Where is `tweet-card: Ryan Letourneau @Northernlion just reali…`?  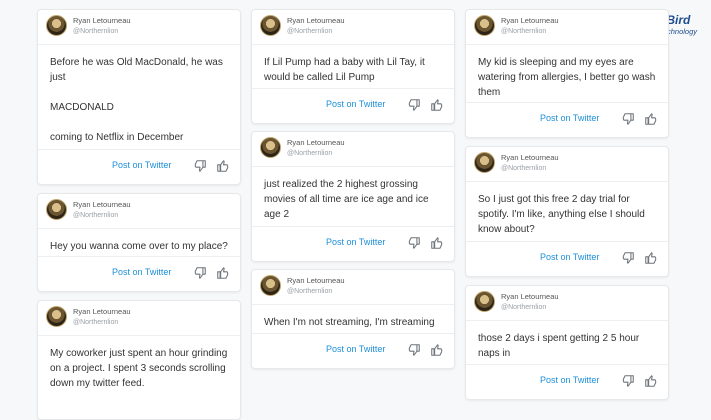 tweet-card: Ryan Letourneau @Northernlion just reali… is located at coordinates (353, 196).